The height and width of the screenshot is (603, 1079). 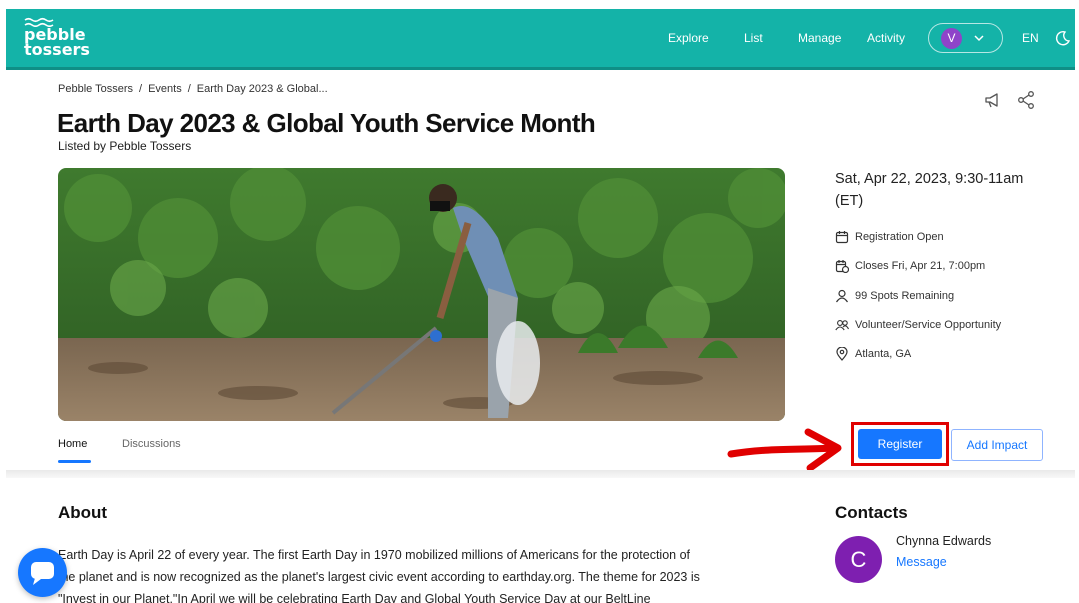 What do you see at coordinates (921, 562) in the screenshot?
I see `contact-message-link: Message` at bounding box center [921, 562].